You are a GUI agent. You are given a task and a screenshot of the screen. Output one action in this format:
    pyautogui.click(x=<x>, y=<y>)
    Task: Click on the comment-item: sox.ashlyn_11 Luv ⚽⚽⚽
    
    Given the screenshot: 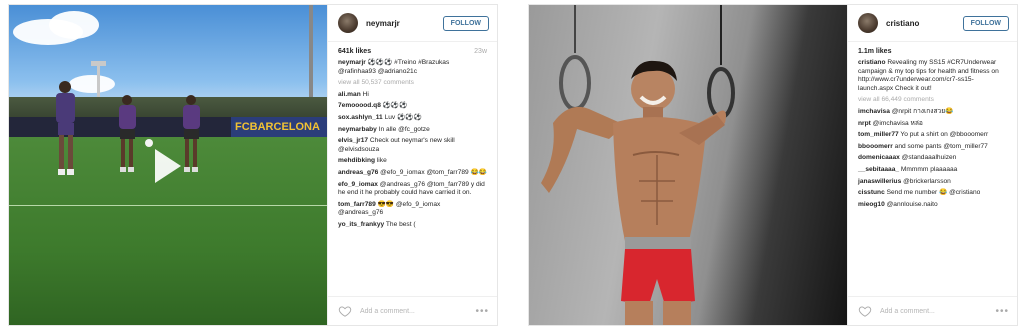 What is the action you would take?
    pyautogui.click(x=412, y=118)
    